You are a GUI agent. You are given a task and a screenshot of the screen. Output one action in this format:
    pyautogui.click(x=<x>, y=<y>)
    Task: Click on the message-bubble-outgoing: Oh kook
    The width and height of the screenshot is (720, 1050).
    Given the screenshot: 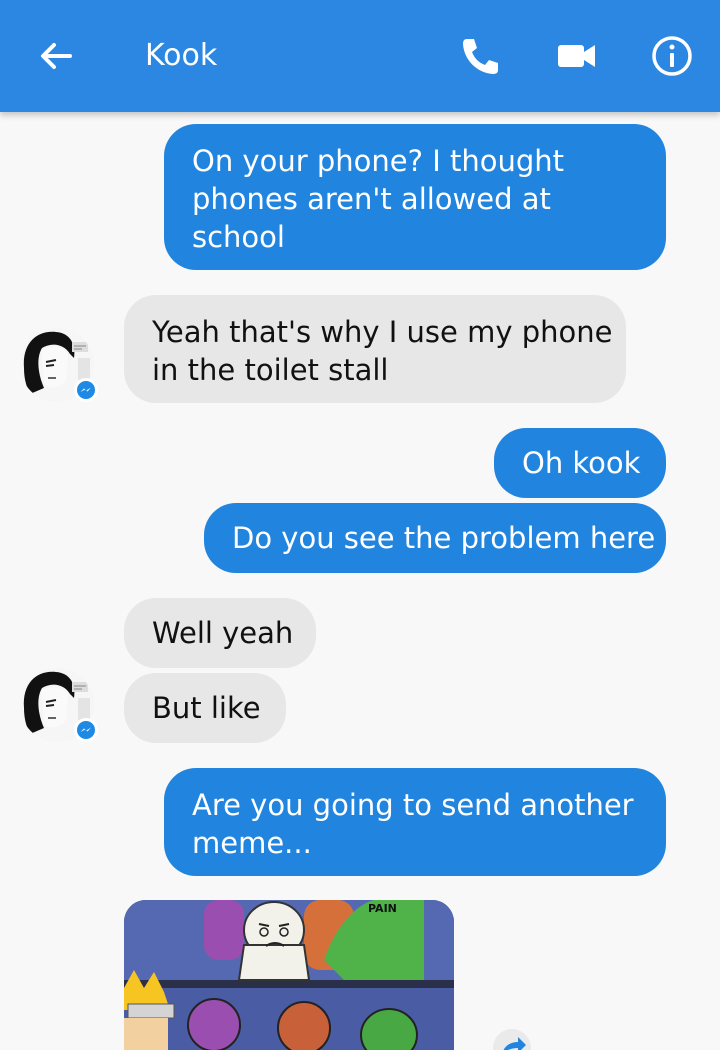 What is the action you would take?
    pyautogui.click(x=580, y=463)
    